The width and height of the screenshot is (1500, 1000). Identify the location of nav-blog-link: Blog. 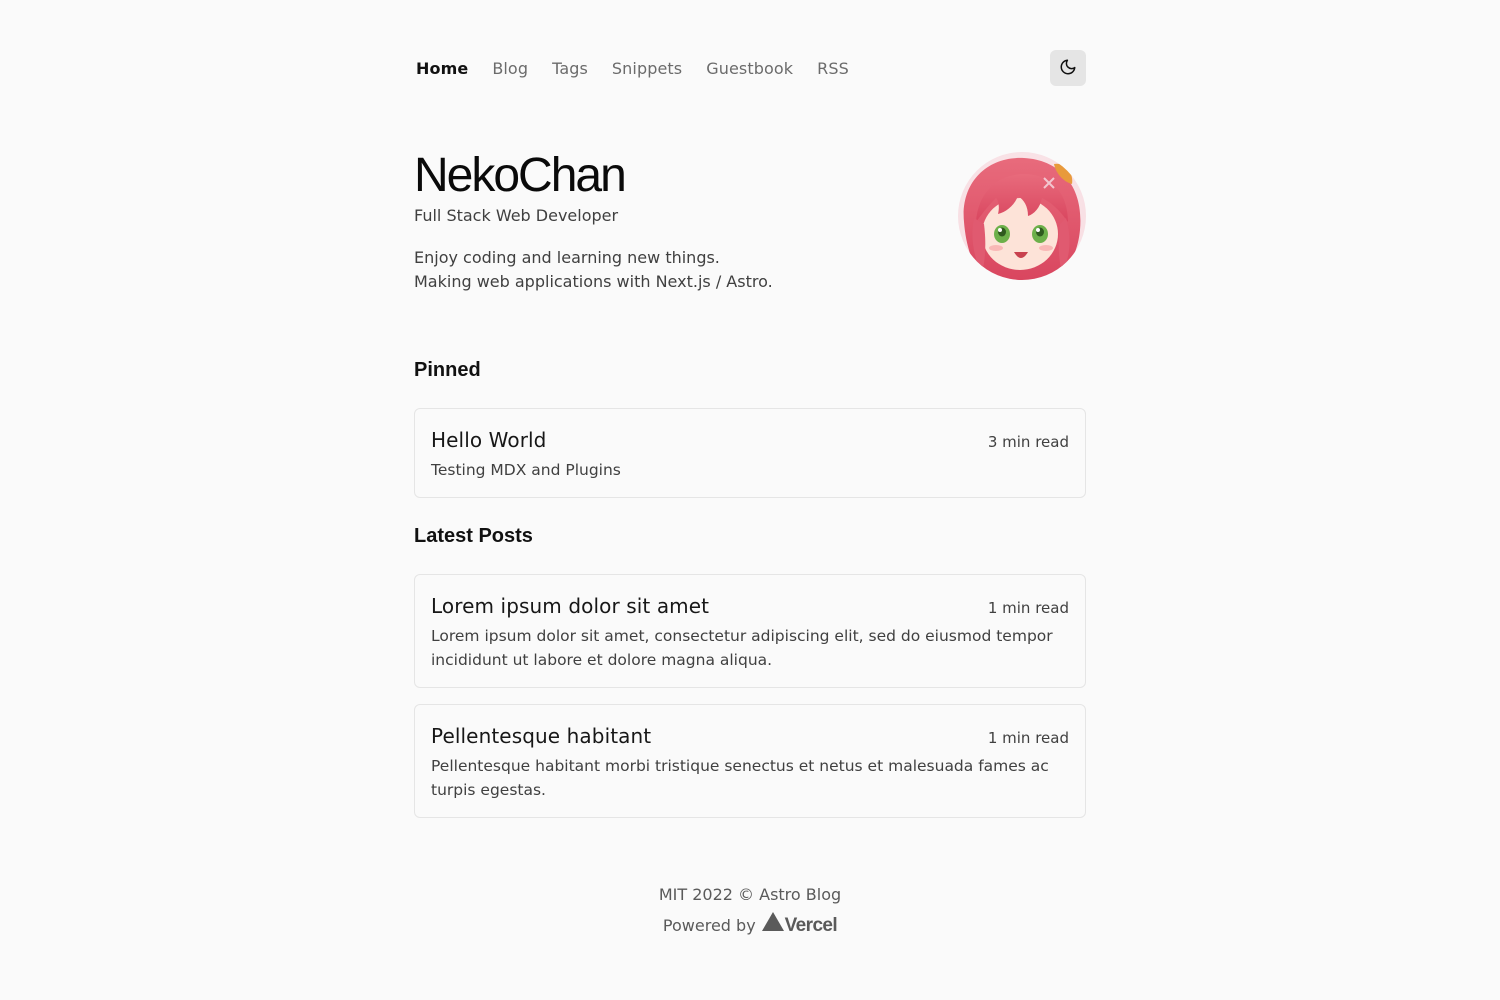
(510, 68).